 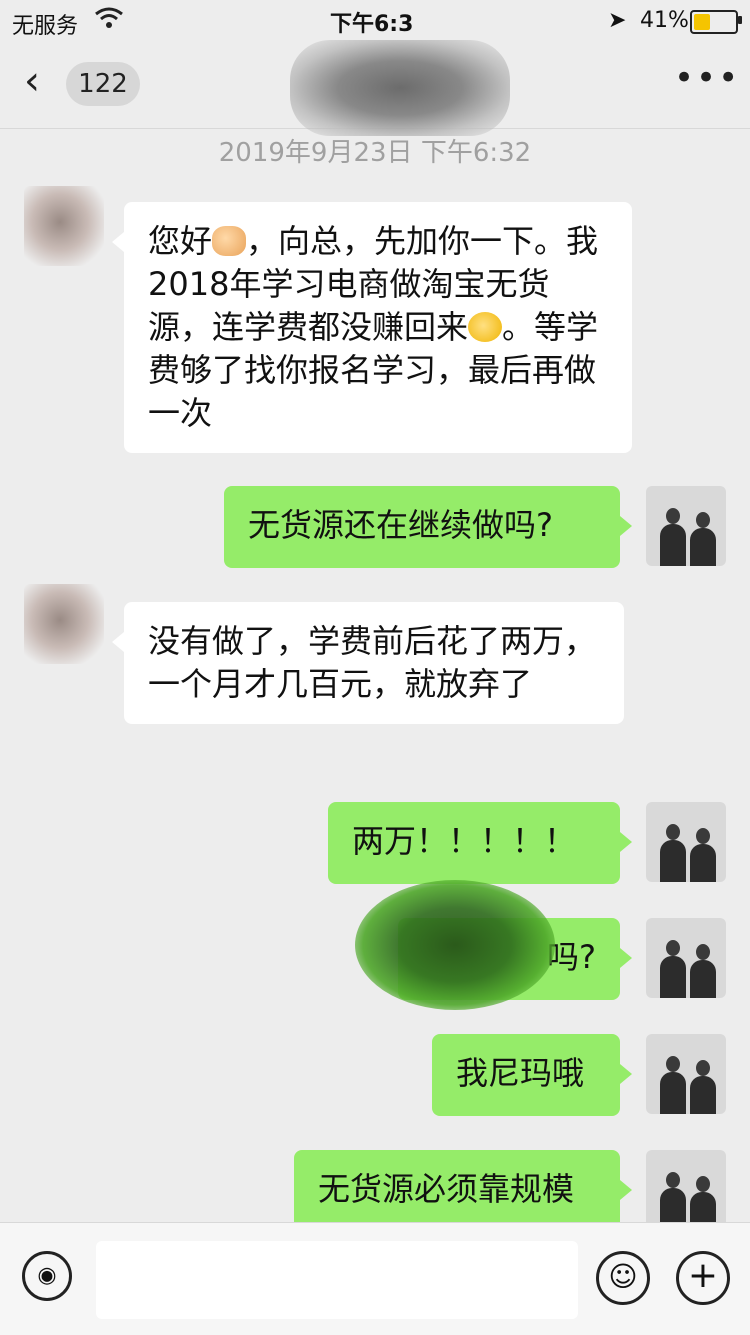 I want to click on battery-cap, so click(x=740, y=20).